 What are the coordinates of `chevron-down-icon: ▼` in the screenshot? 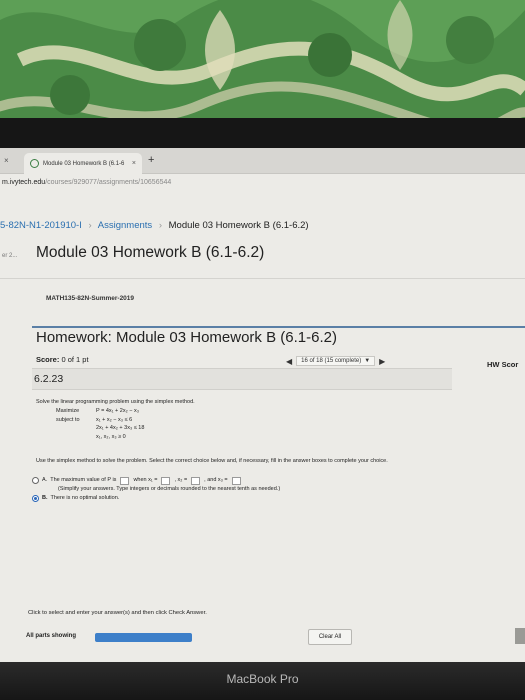 It's located at (367, 361).